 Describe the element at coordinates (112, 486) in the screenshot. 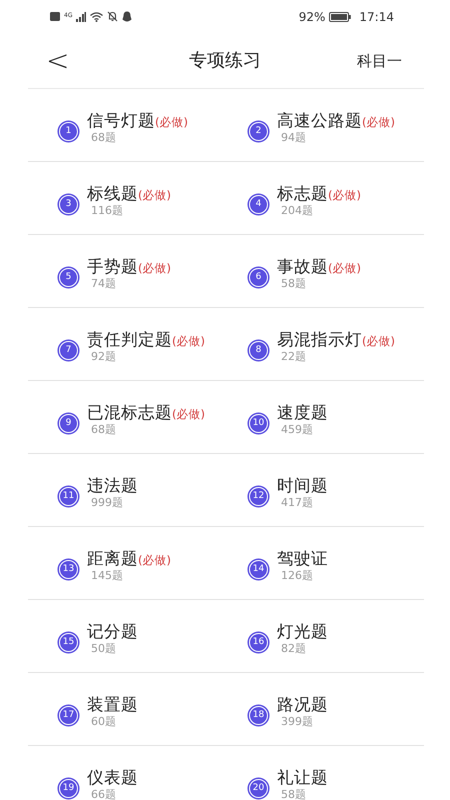

I see `category-title: 违法题` at that location.